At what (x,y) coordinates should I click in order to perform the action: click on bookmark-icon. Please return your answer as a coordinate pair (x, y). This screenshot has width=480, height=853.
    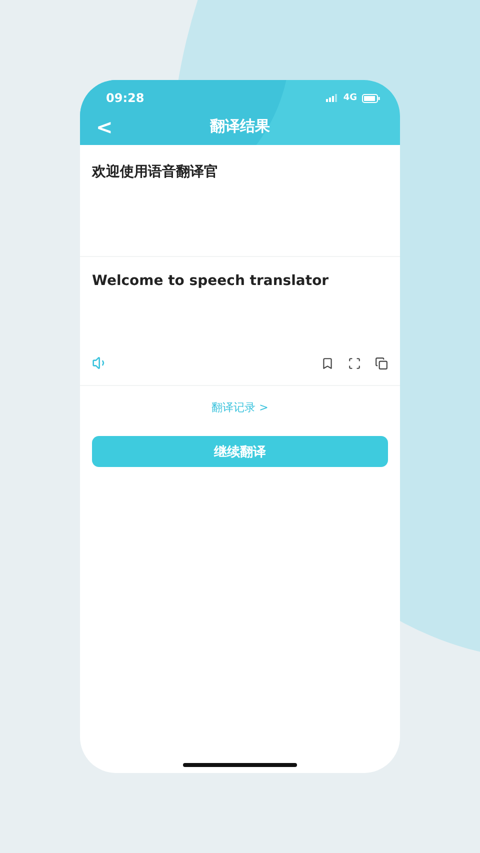
    Looking at the image, I should click on (327, 363).